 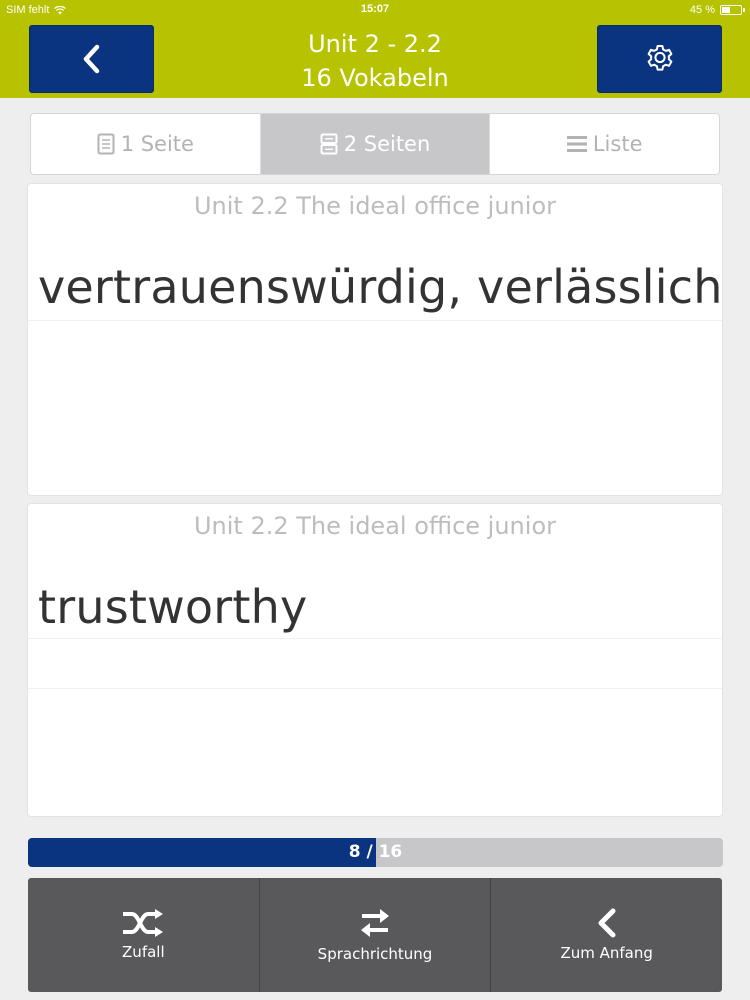 I want to click on progress-text: 8 / 16, so click(x=375, y=852).